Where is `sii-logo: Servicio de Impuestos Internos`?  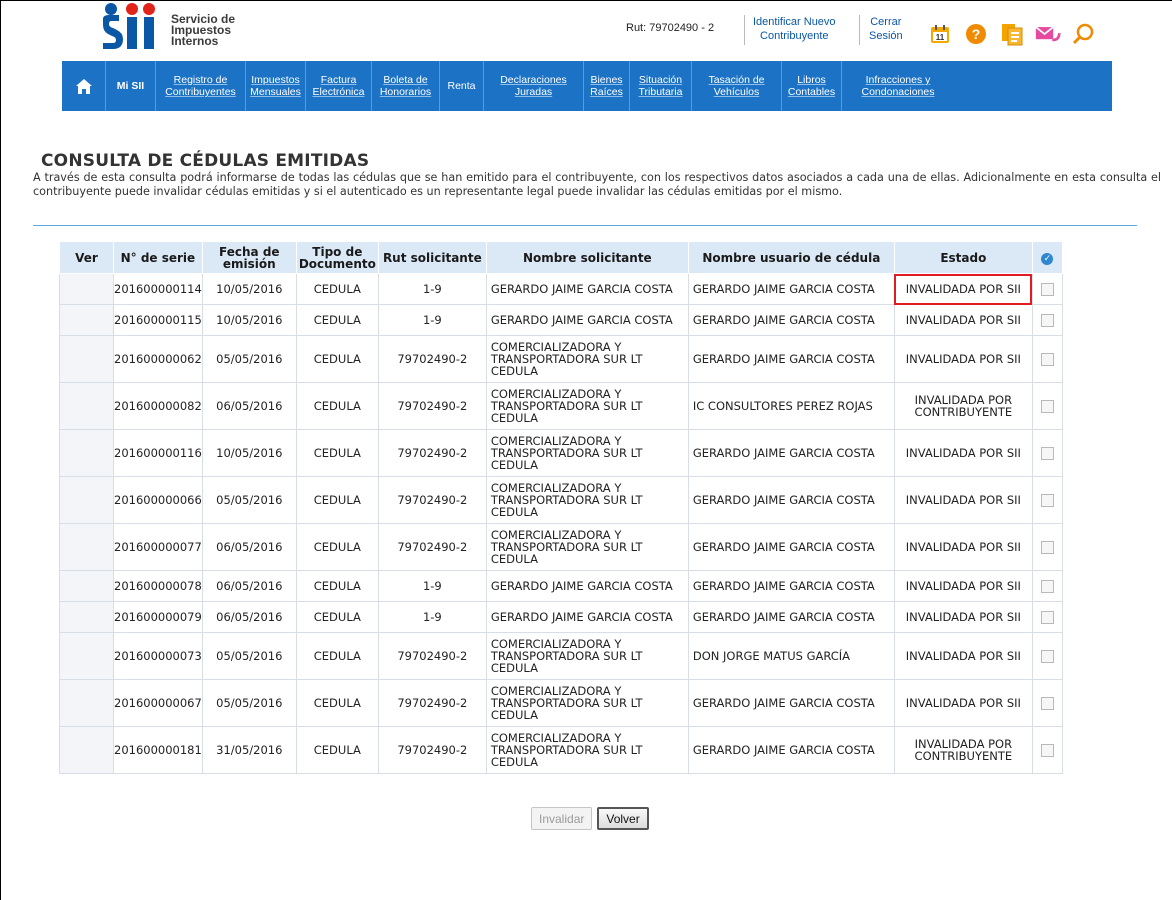 sii-logo: Servicio de Impuestos Internos is located at coordinates (168, 26).